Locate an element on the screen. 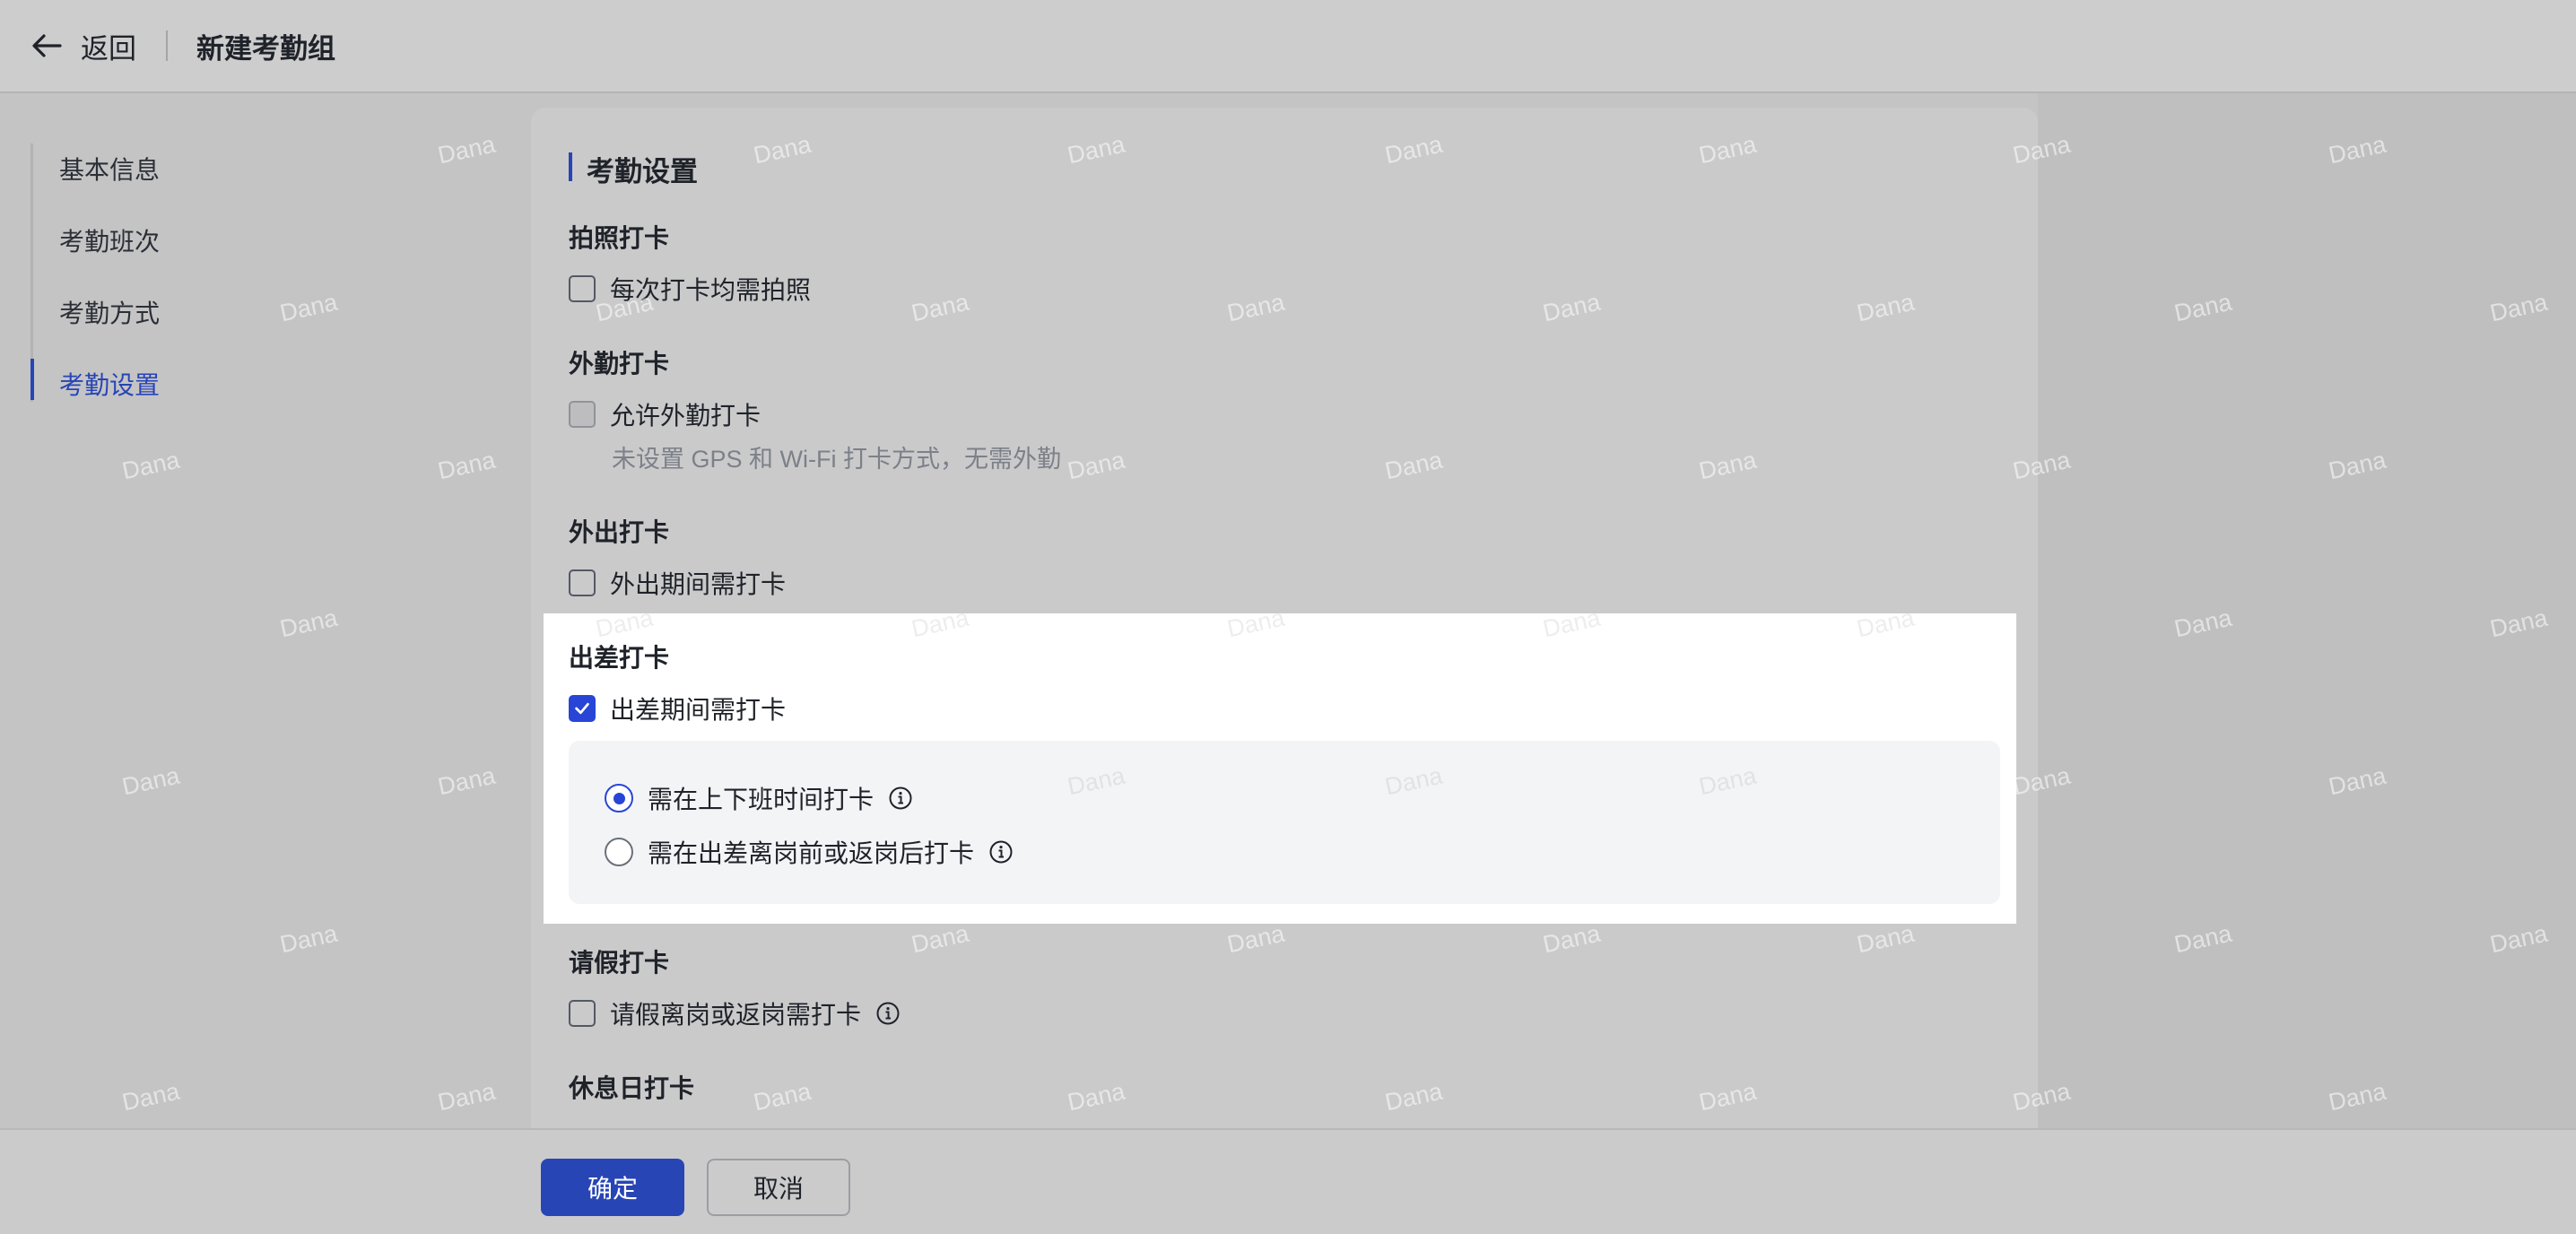 The image size is (2576, 1234). trip-radio-label-2: 需在出差离岗前或返岗后打卡 is located at coordinates (811, 853).